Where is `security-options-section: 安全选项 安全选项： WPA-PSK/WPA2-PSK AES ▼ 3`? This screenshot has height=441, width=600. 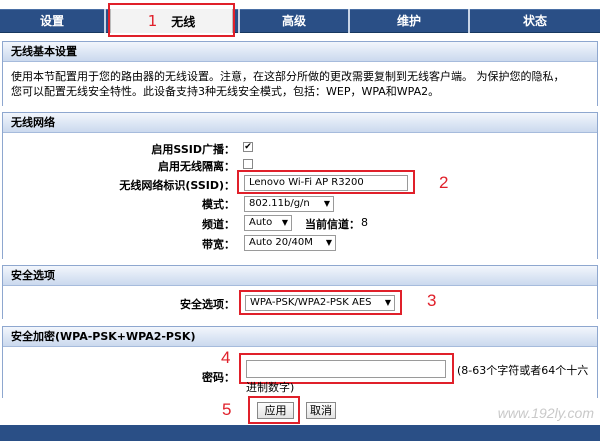
security-options-section: 安全选项 安全选项： WPA-PSK/WPA2-PSK AES ▼ 3 is located at coordinates (300, 292).